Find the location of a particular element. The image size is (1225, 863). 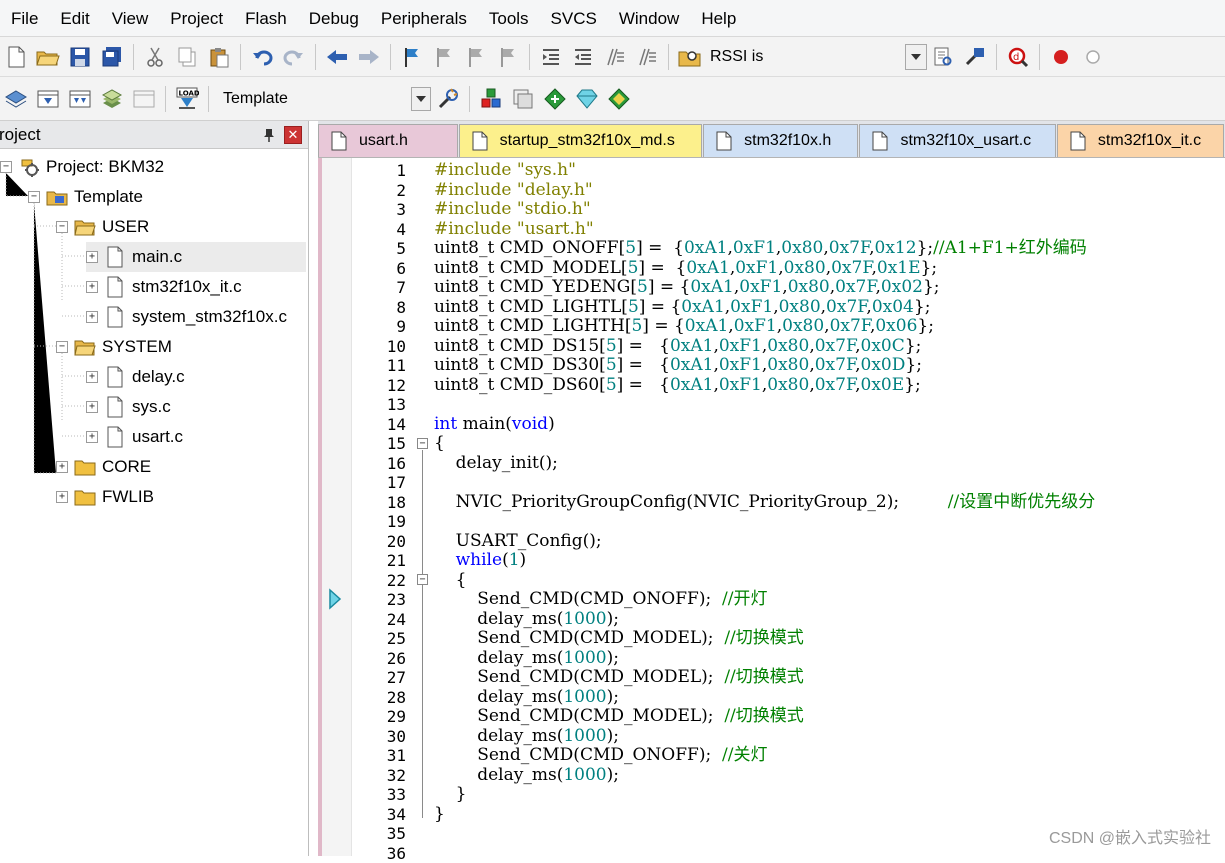

tree-project-root: − Project: BKM32 is located at coordinates (82, 167).